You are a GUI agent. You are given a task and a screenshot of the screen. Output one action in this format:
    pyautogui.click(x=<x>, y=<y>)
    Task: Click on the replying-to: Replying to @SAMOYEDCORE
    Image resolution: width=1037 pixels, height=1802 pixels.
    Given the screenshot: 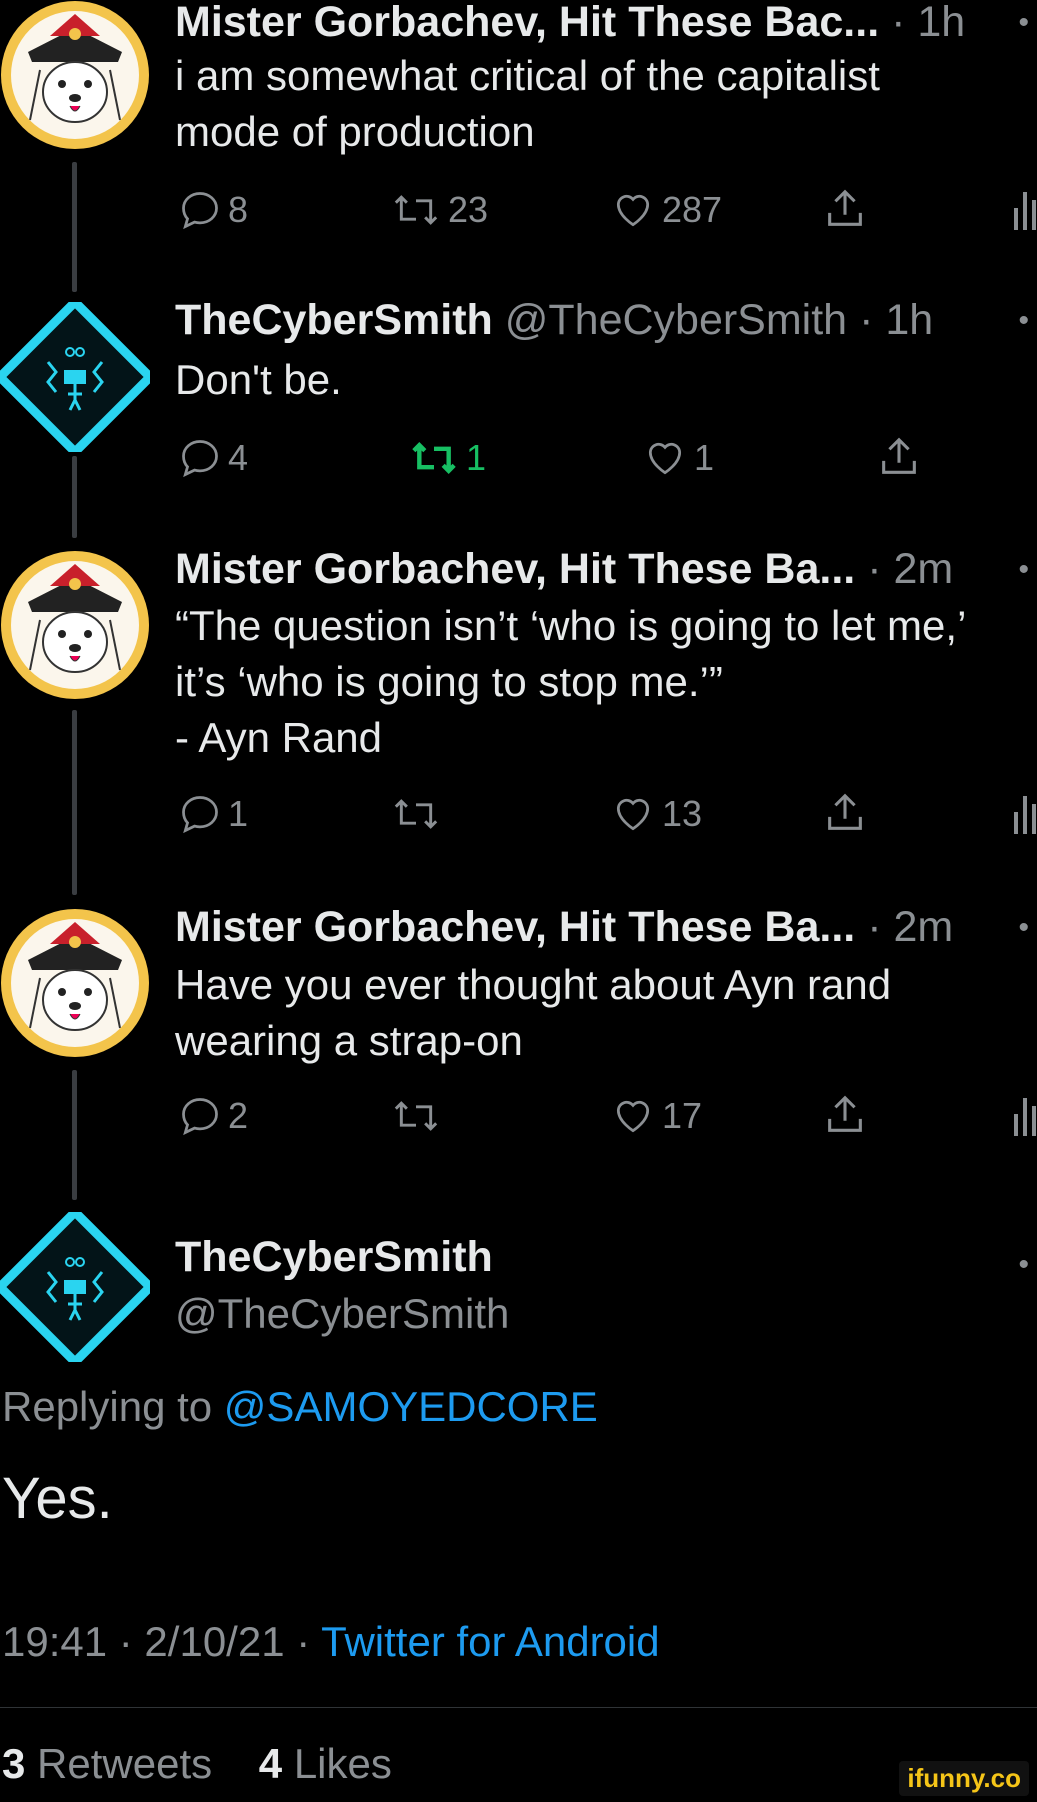 What is the action you would take?
    pyautogui.click(x=300, y=1407)
    